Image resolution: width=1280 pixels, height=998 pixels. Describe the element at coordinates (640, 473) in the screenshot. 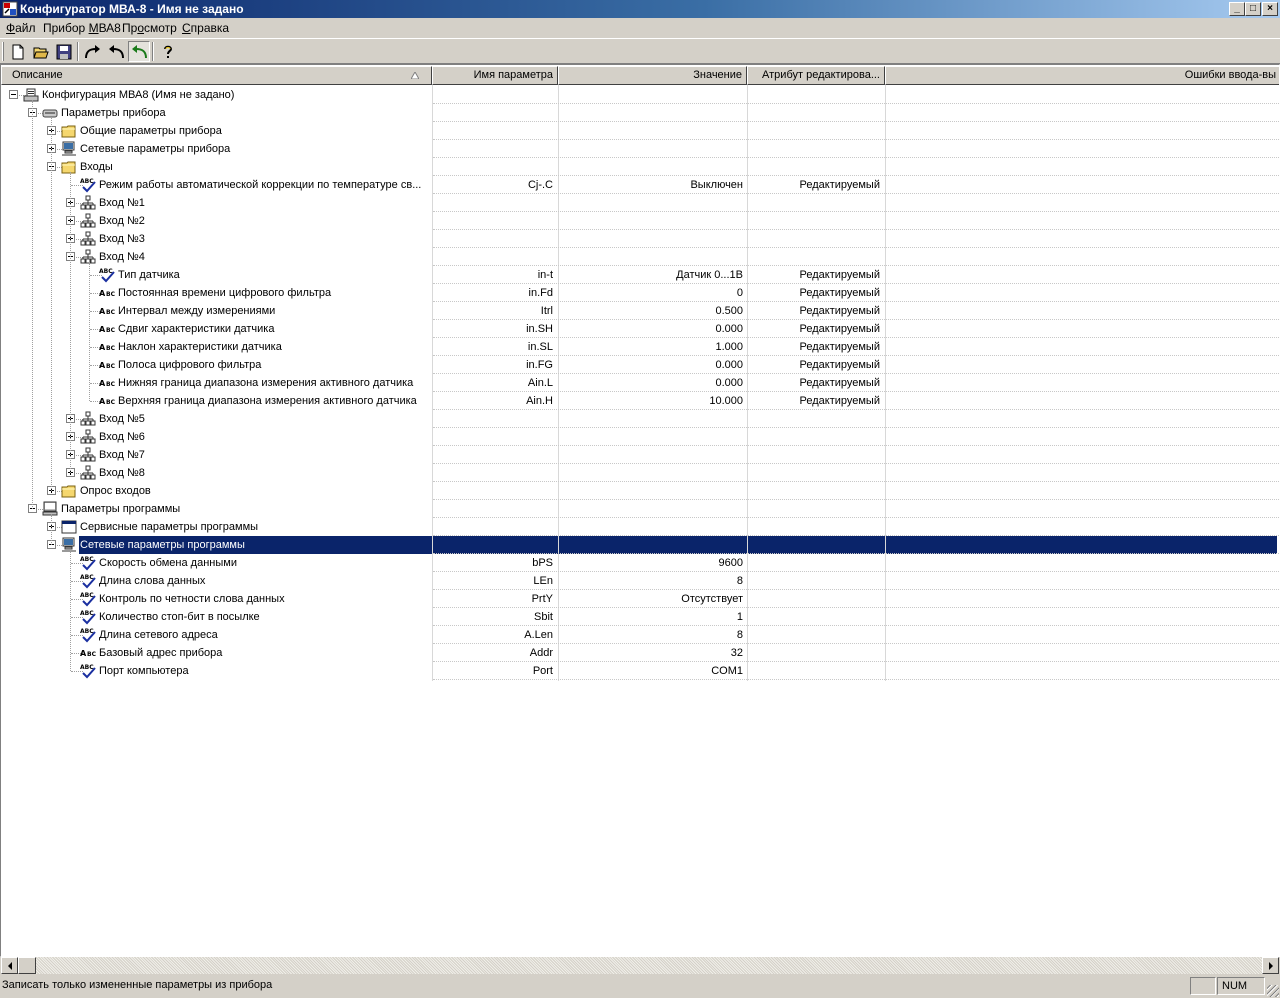

I see `tree-row: Вход №8` at that location.